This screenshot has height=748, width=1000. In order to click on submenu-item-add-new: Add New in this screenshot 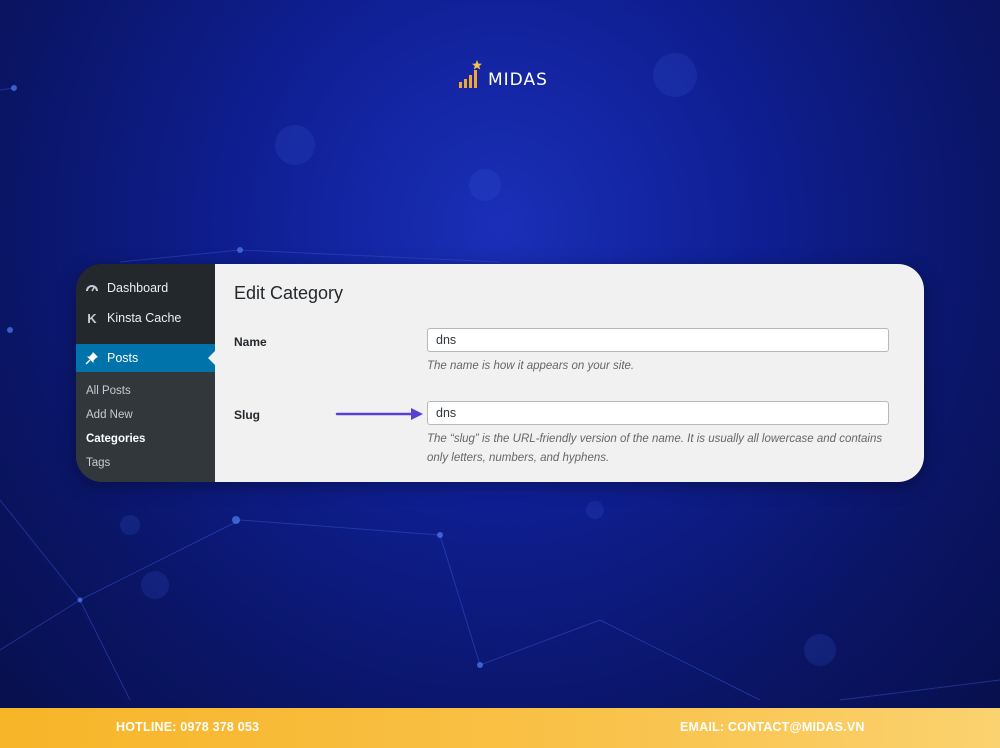, I will do `click(109, 415)`.